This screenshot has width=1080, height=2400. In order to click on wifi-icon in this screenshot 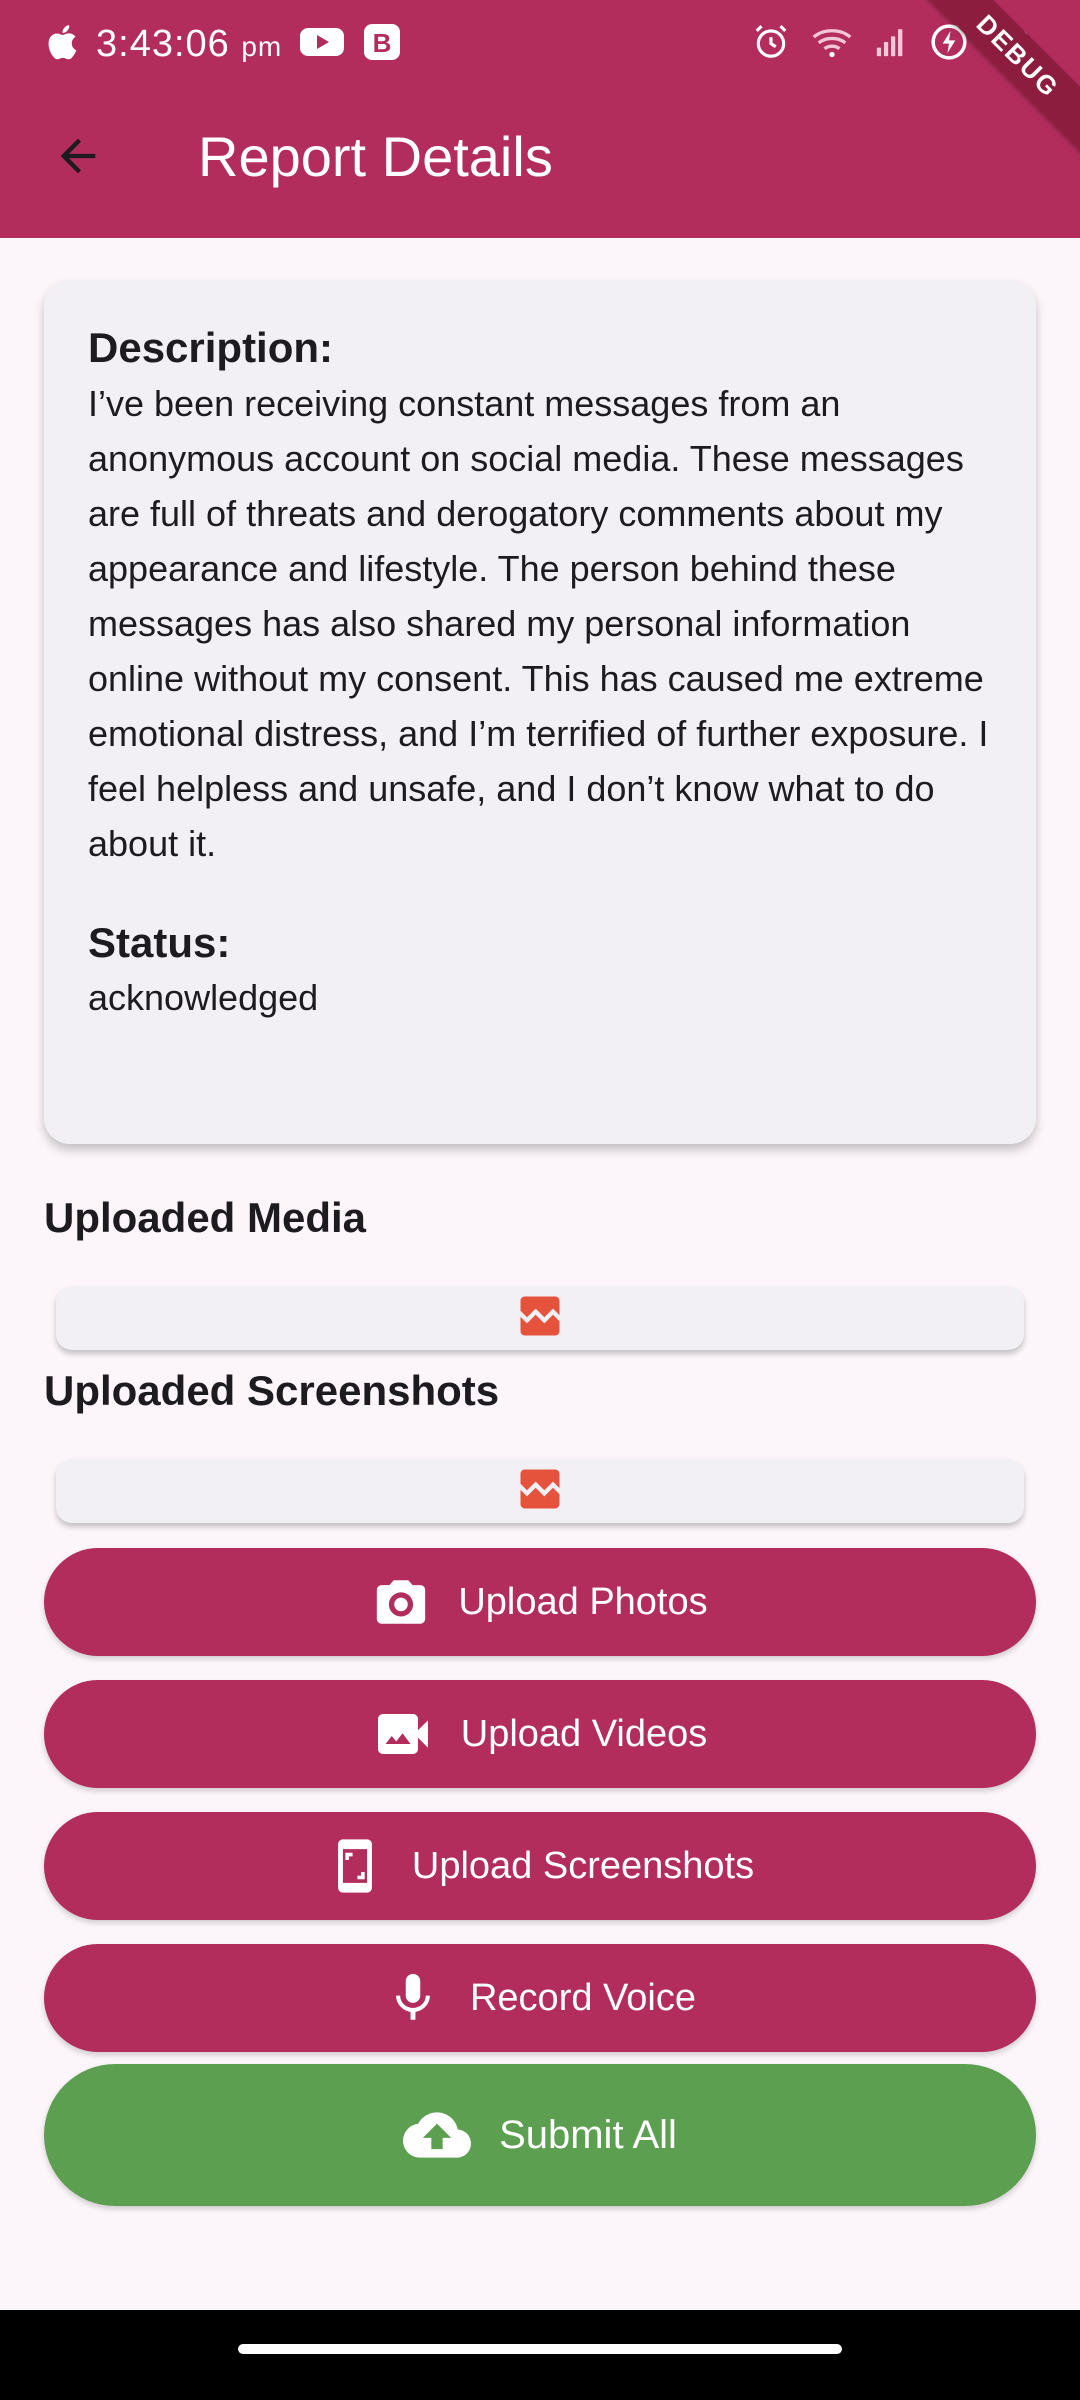, I will do `click(832, 44)`.